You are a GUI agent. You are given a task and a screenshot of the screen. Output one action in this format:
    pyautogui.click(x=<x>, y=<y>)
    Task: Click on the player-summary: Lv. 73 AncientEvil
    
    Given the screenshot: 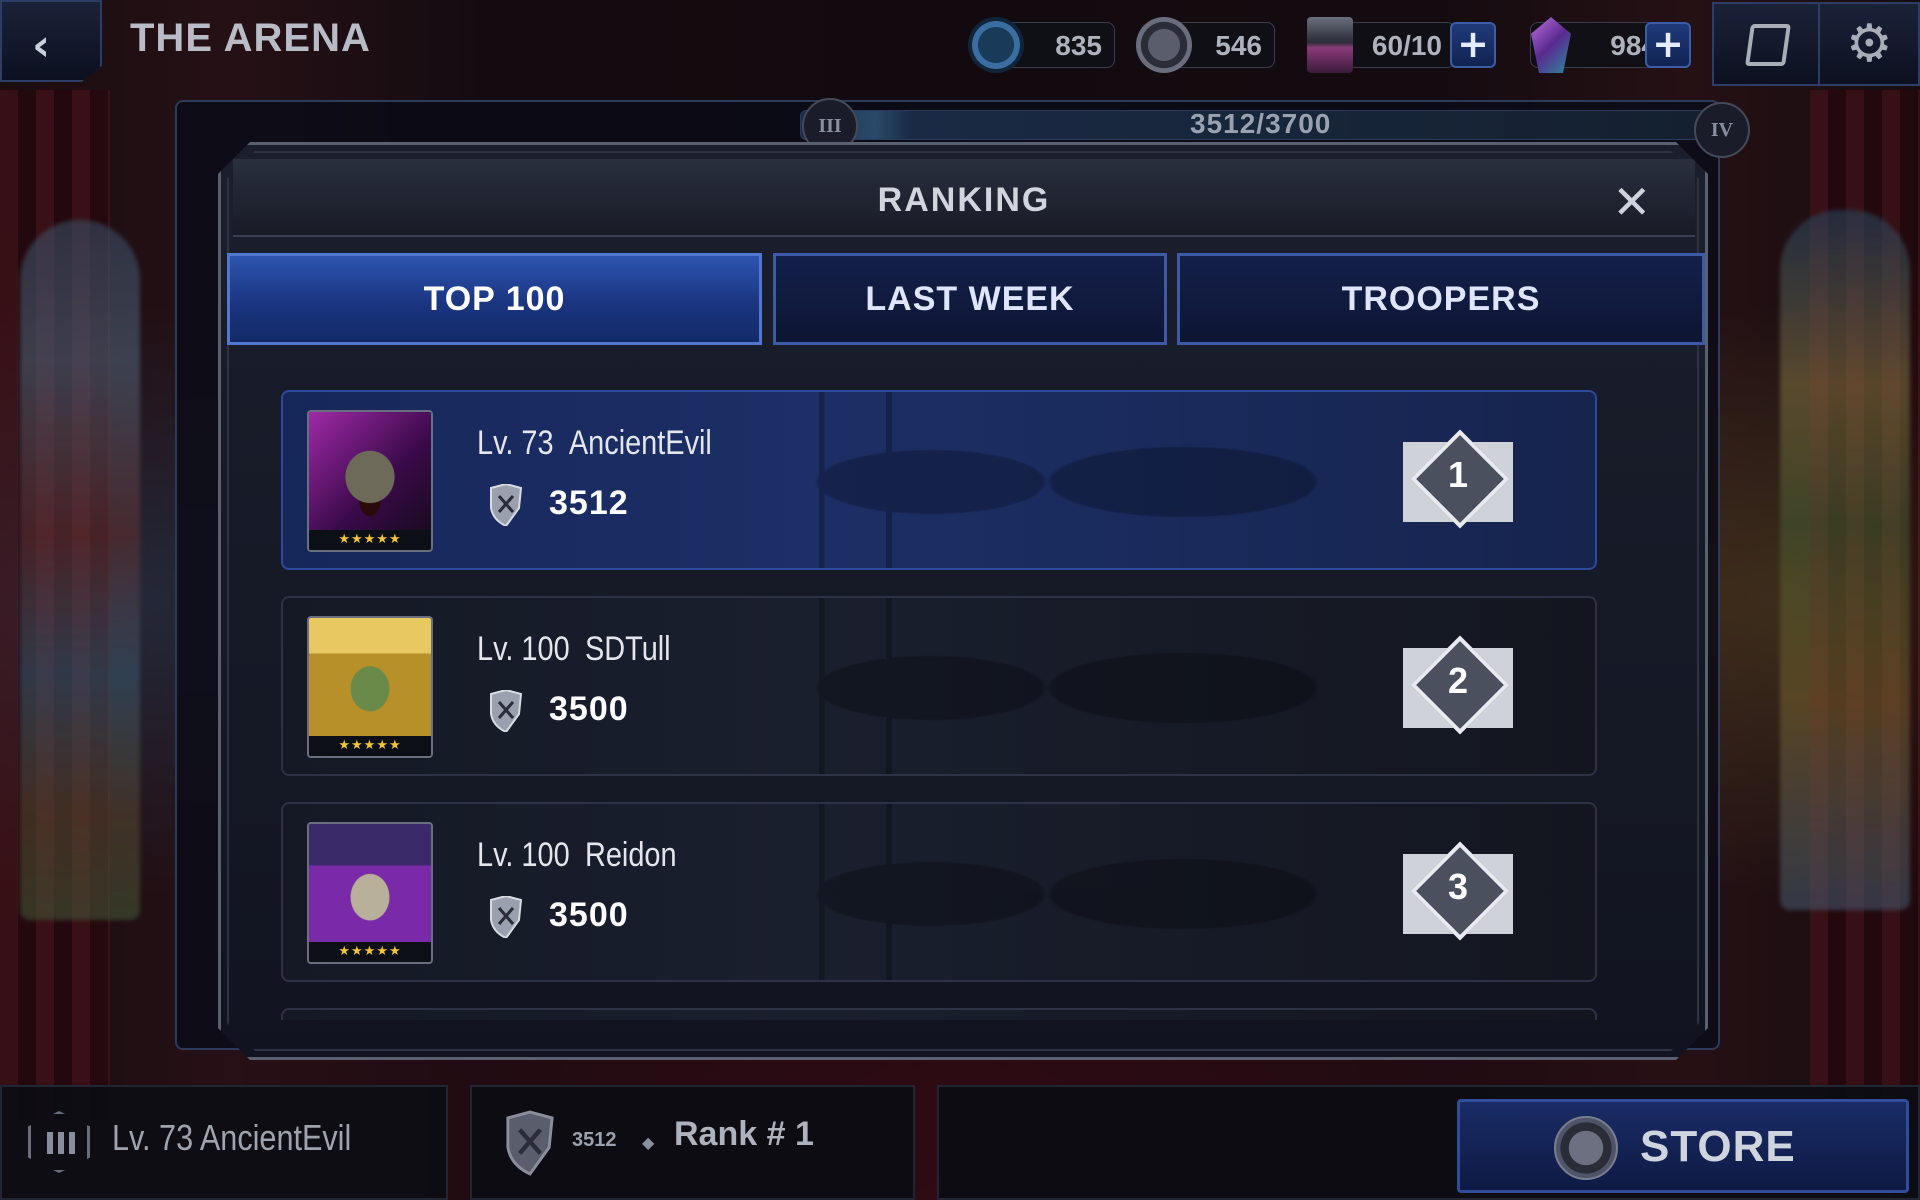 What is the action you would take?
    pyautogui.click(x=232, y=1137)
    